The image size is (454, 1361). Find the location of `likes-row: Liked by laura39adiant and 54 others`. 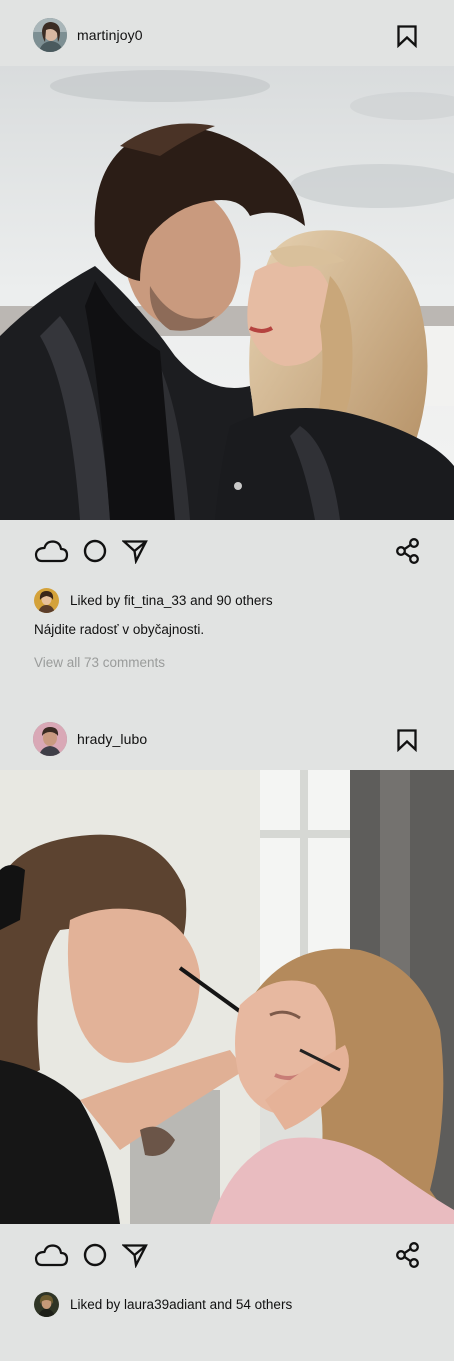

likes-row: Liked by laura39adiant and 54 others is located at coordinates (227, 1305).